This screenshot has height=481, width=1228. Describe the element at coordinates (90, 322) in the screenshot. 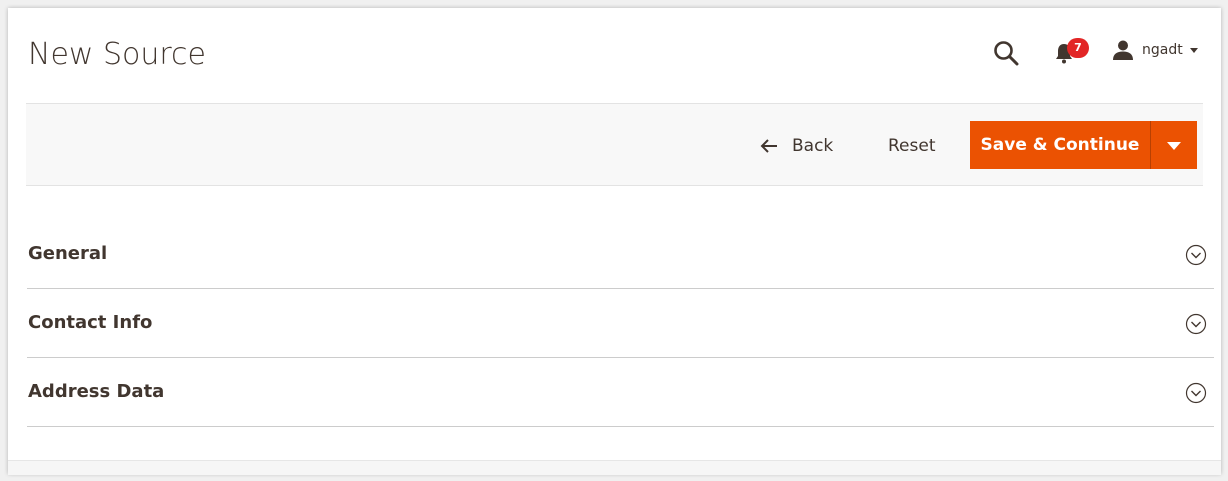

I see `section-title: Contact Info` at that location.